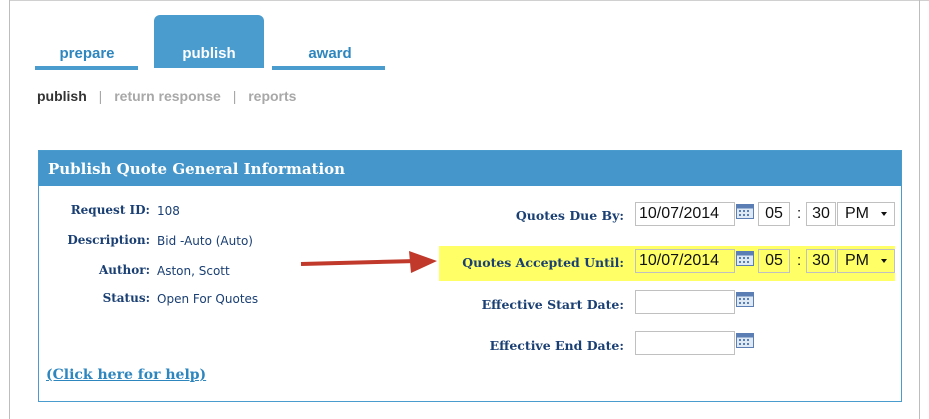  Describe the element at coordinates (569, 215) in the screenshot. I see `quotes-due-by-label: Quotes Due By:` at that location.